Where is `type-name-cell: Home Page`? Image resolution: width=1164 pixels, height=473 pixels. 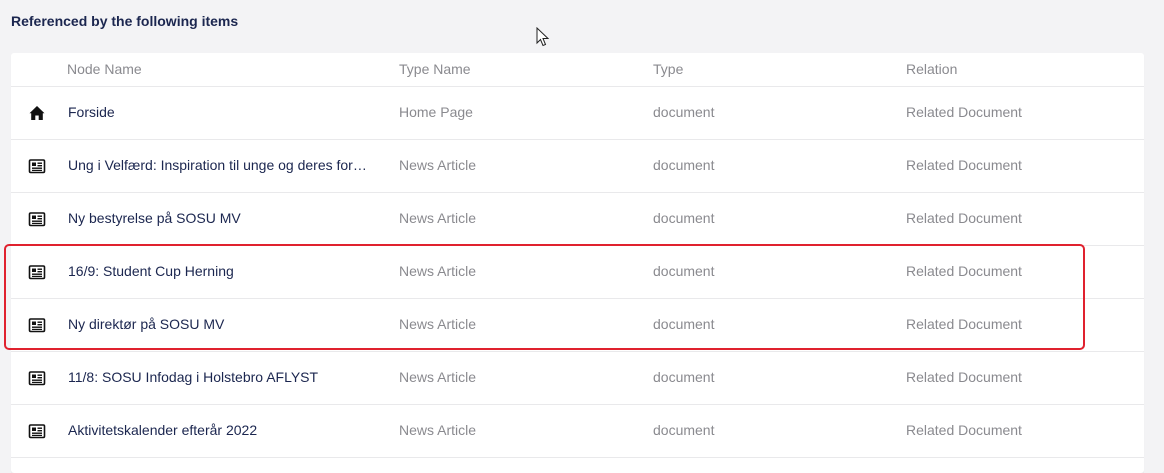 type-name-cell: Home Page is located at coordinates (436, 112).